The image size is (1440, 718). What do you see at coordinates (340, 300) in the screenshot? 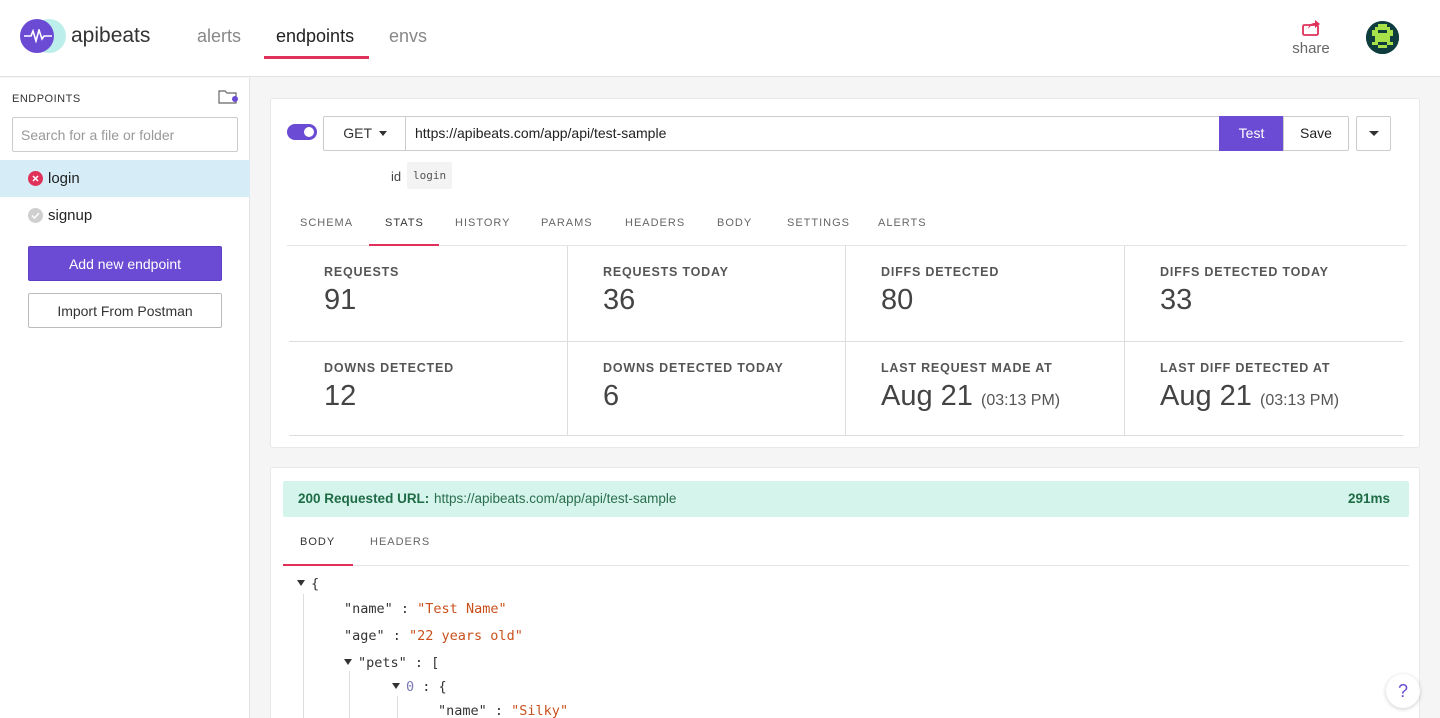
I see `stat-value: 91` at bounding box center [340, 300].